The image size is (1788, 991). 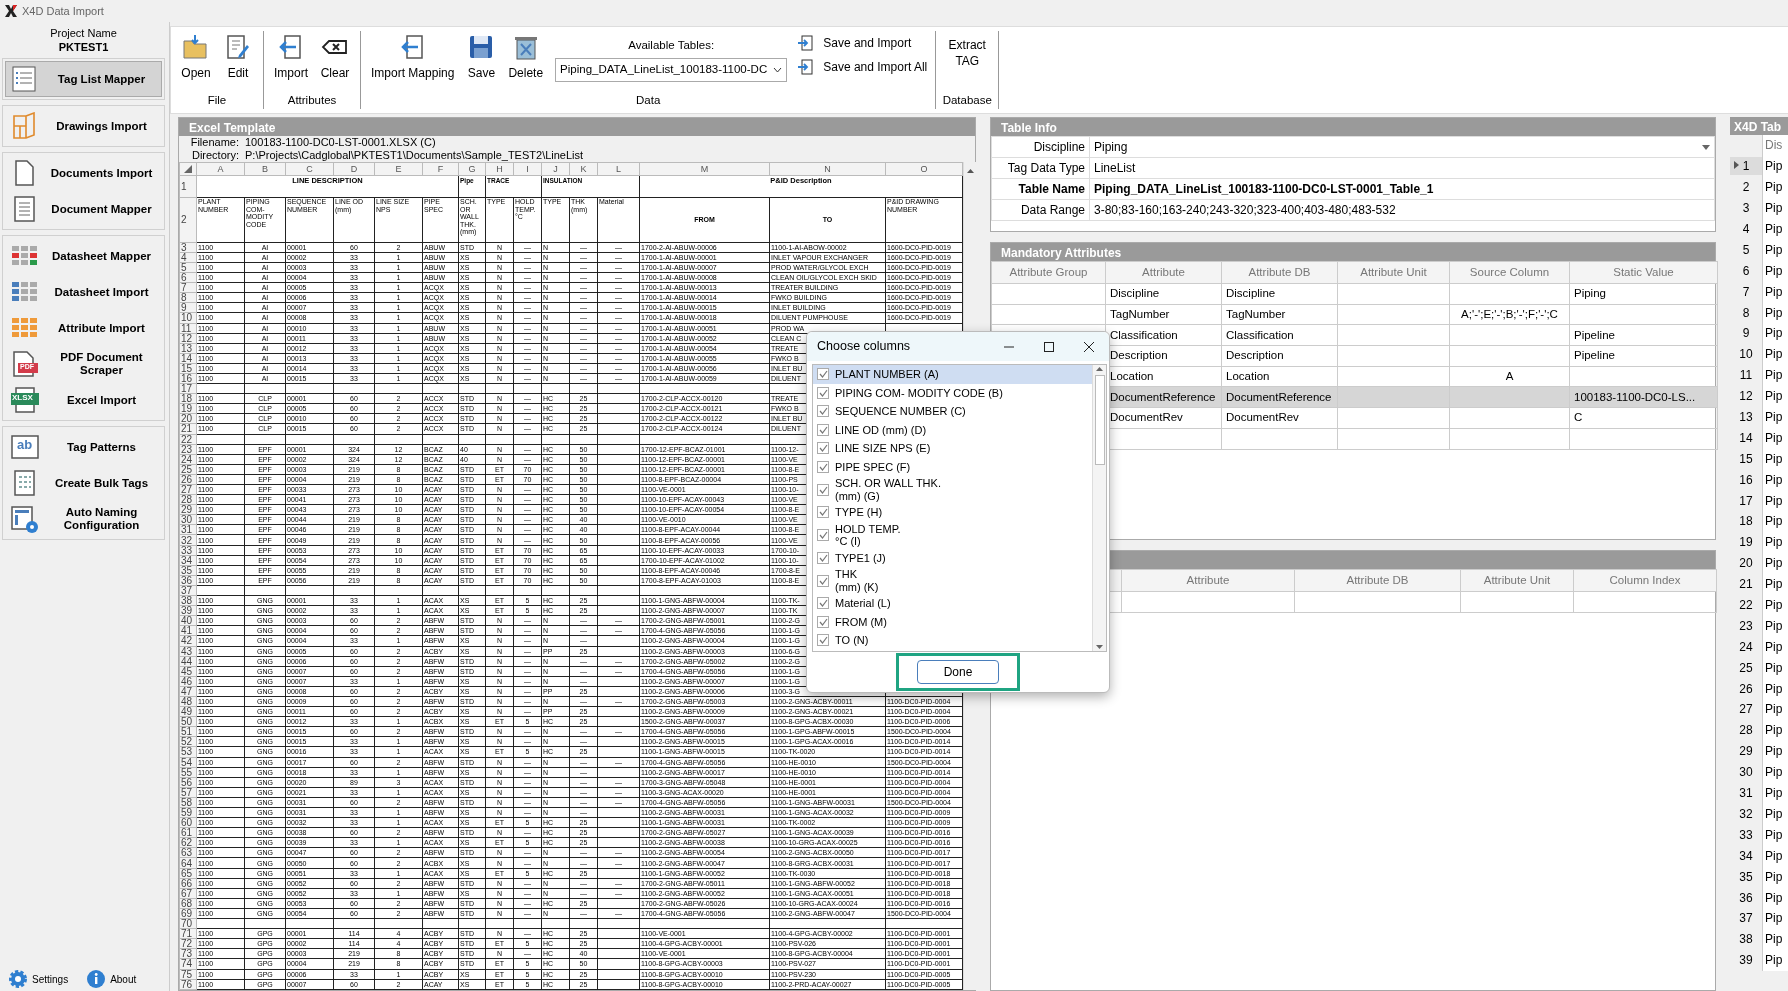 I want to click on table-row: 28 Pip, so click(x=1759, y=730).